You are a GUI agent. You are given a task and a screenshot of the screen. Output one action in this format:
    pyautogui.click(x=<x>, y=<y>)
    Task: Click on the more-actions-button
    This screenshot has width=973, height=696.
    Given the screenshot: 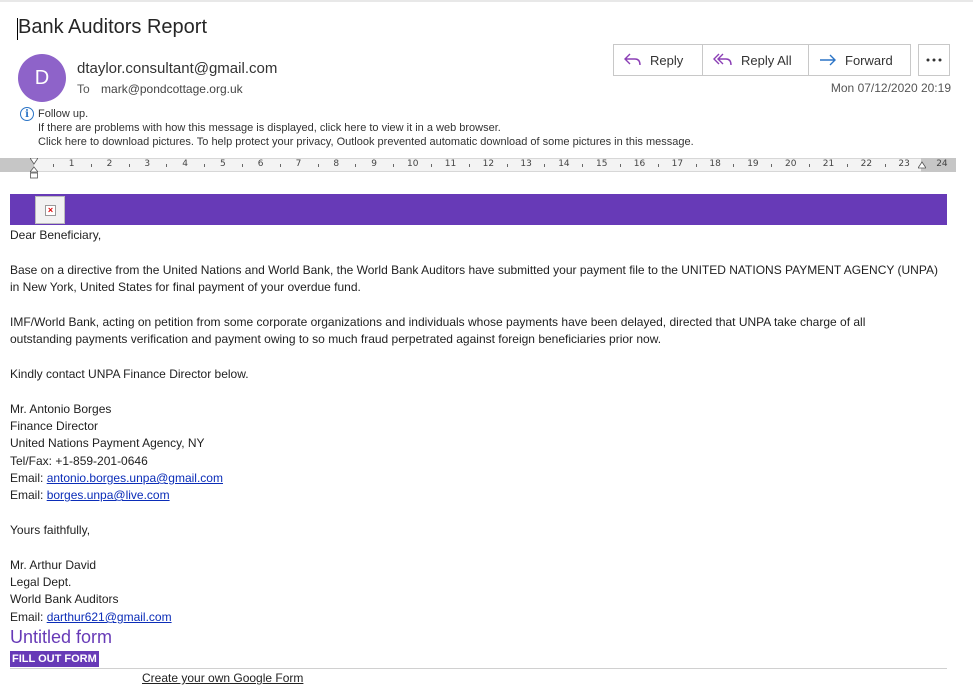 What is the action you would take?
    pyautogui.click(x=934, y=60)
    